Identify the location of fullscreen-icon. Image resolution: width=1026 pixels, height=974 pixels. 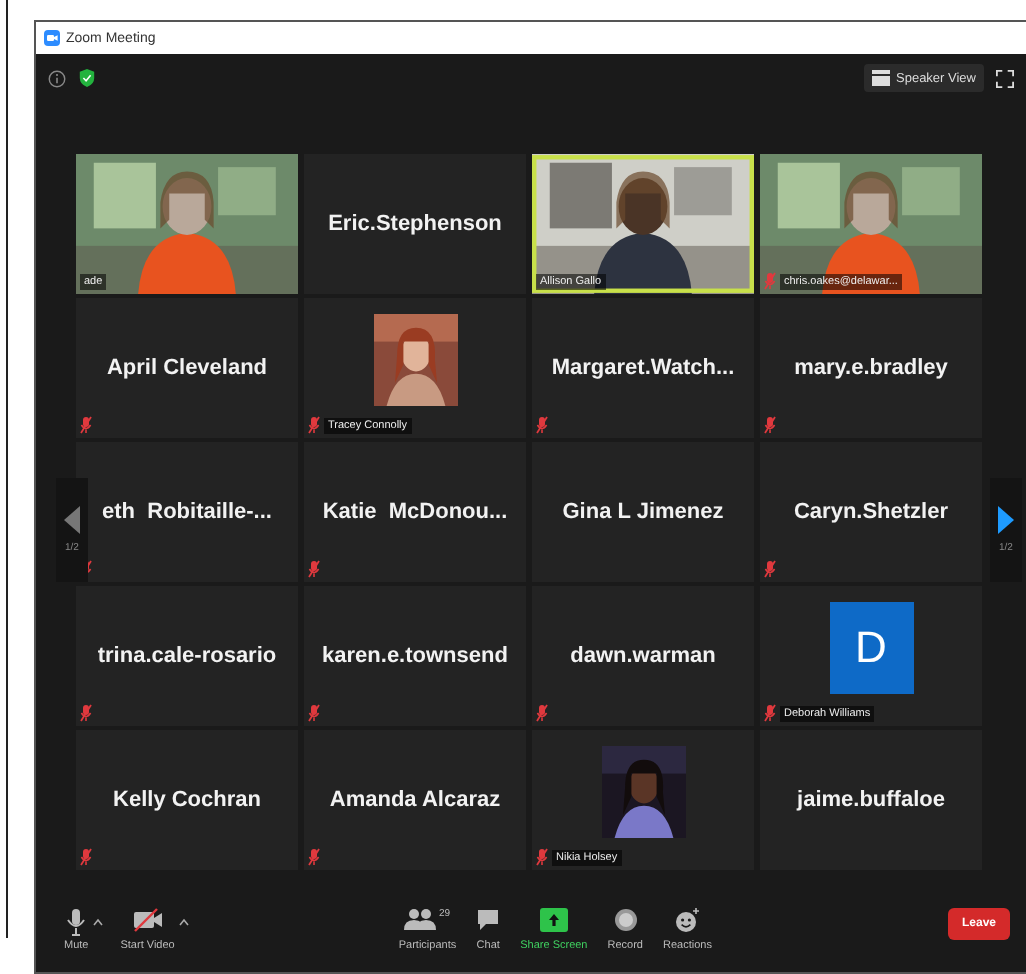
(1005, 78).